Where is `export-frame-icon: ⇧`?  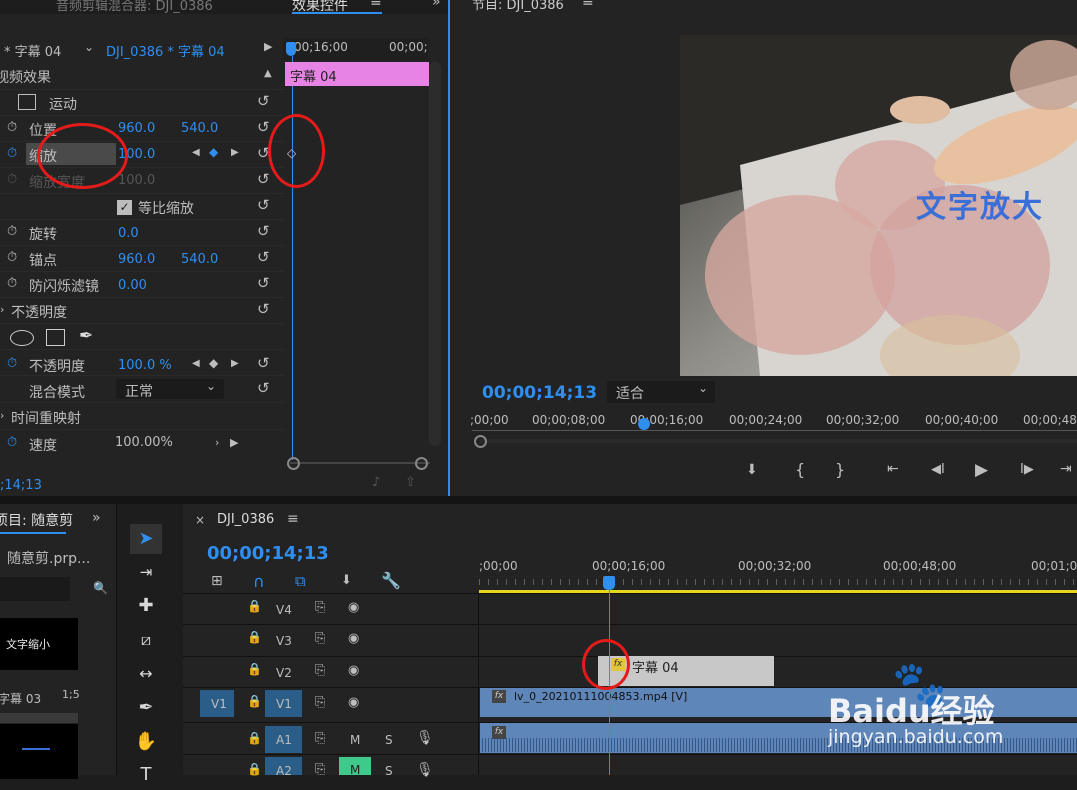
export-frame-icon: ⇧ is located at coordinates (410, 482).